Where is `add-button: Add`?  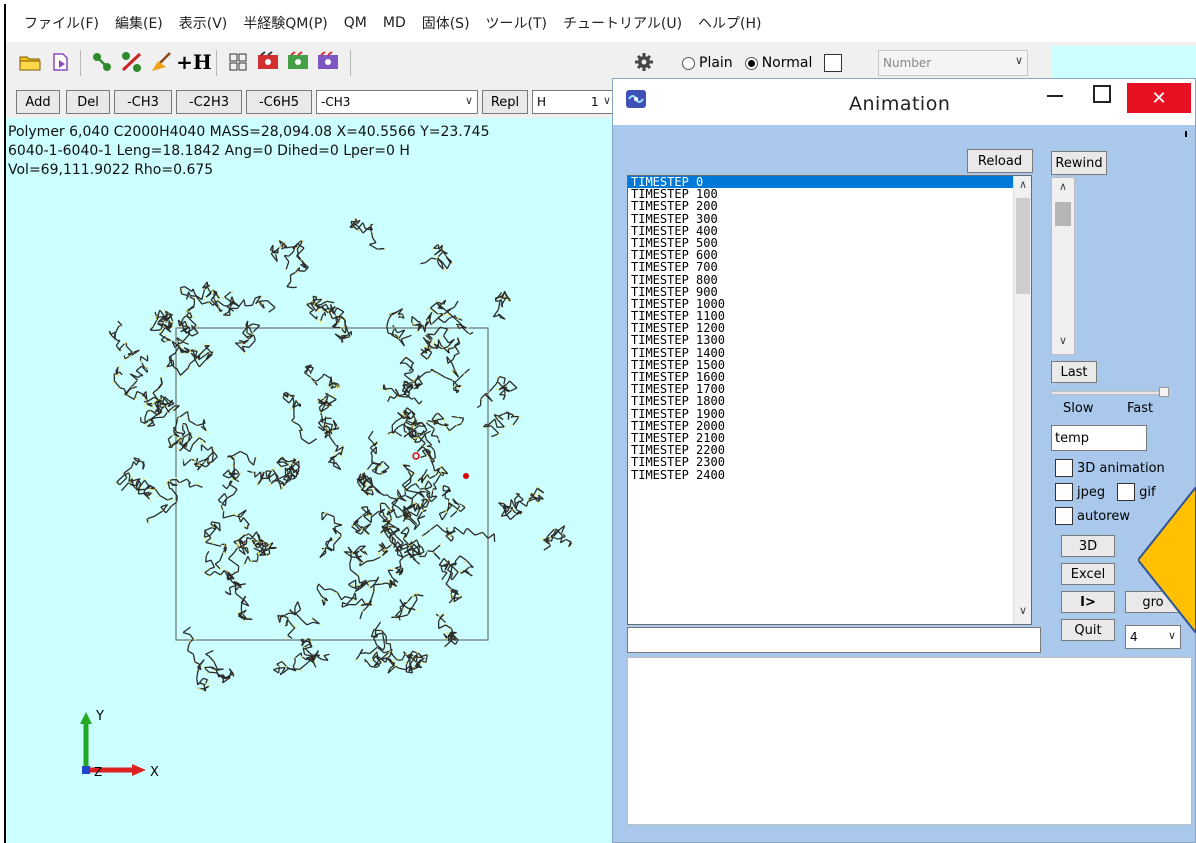 add-button: Add is located at coordinates (38, 102).